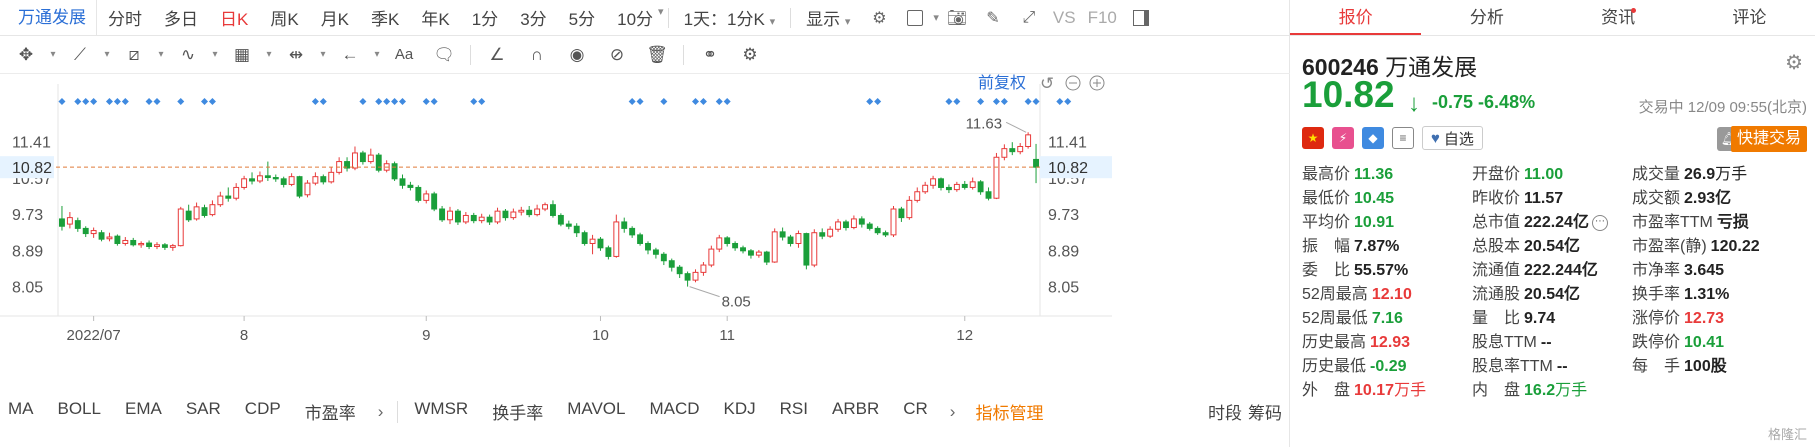 Image resolution: width=1815 pixels, height=447 pixels. Describe the element at coordinates (1403, 138) in the screenshot. I see `notes-icon: ≡` at that location.